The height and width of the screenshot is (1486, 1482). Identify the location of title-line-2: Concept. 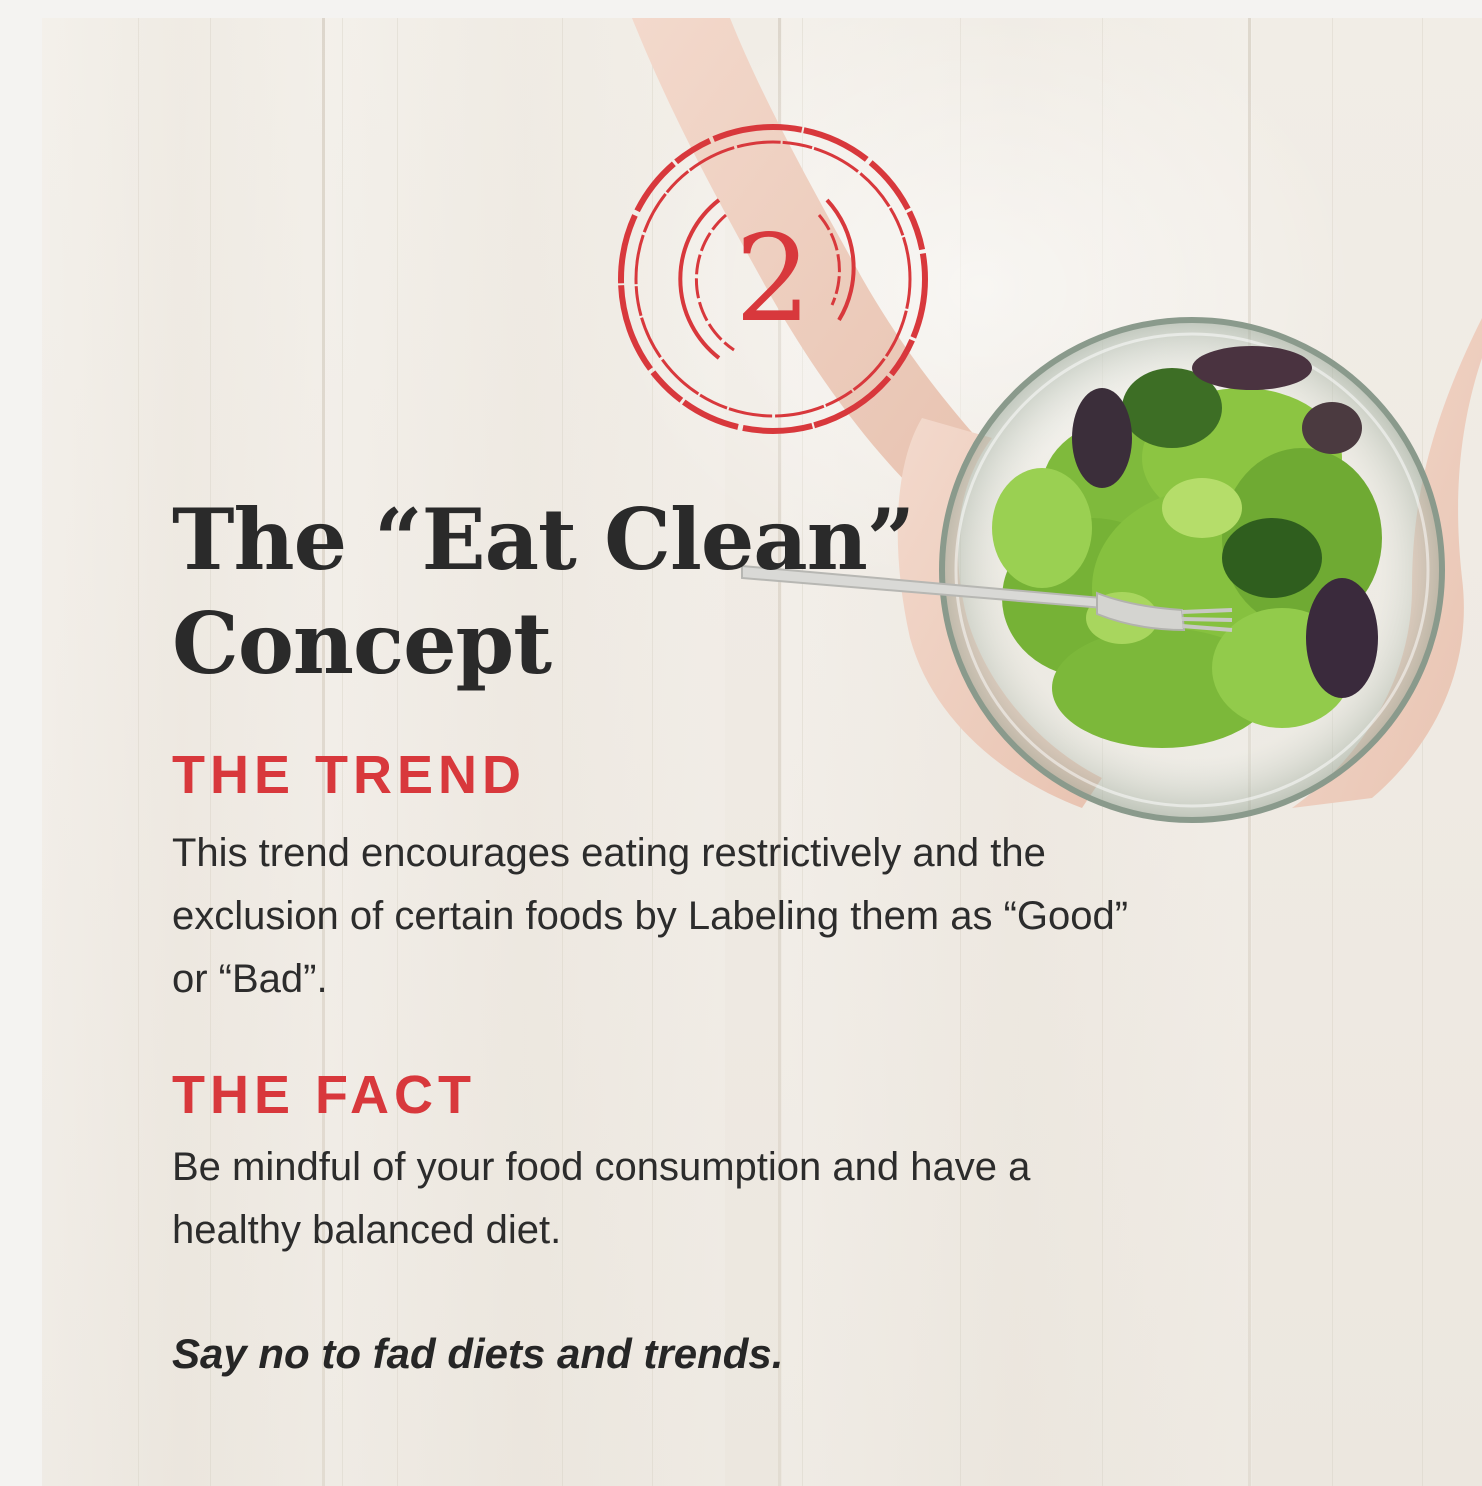
(362, 643).